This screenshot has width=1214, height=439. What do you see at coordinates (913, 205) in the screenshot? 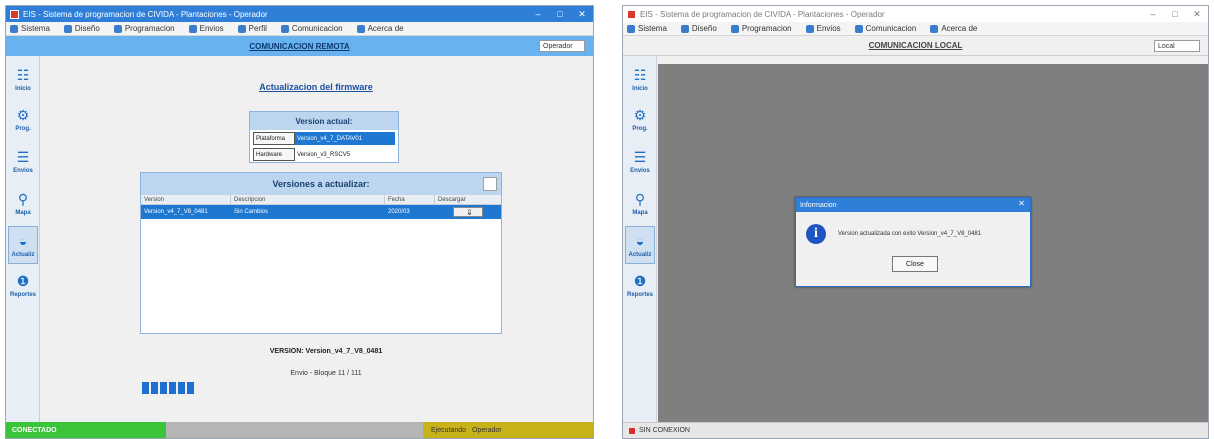
I see `dialog-title-bar: Informacion ✕` at bounding box center [913, 205].